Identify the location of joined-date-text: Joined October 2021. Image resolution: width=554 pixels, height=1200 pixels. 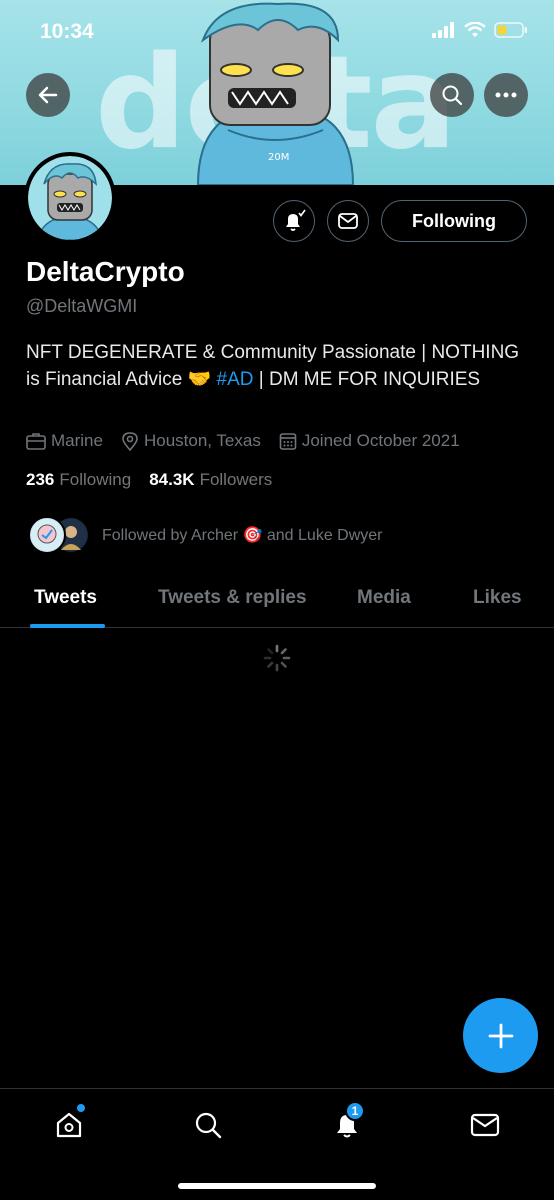
(380, 440).